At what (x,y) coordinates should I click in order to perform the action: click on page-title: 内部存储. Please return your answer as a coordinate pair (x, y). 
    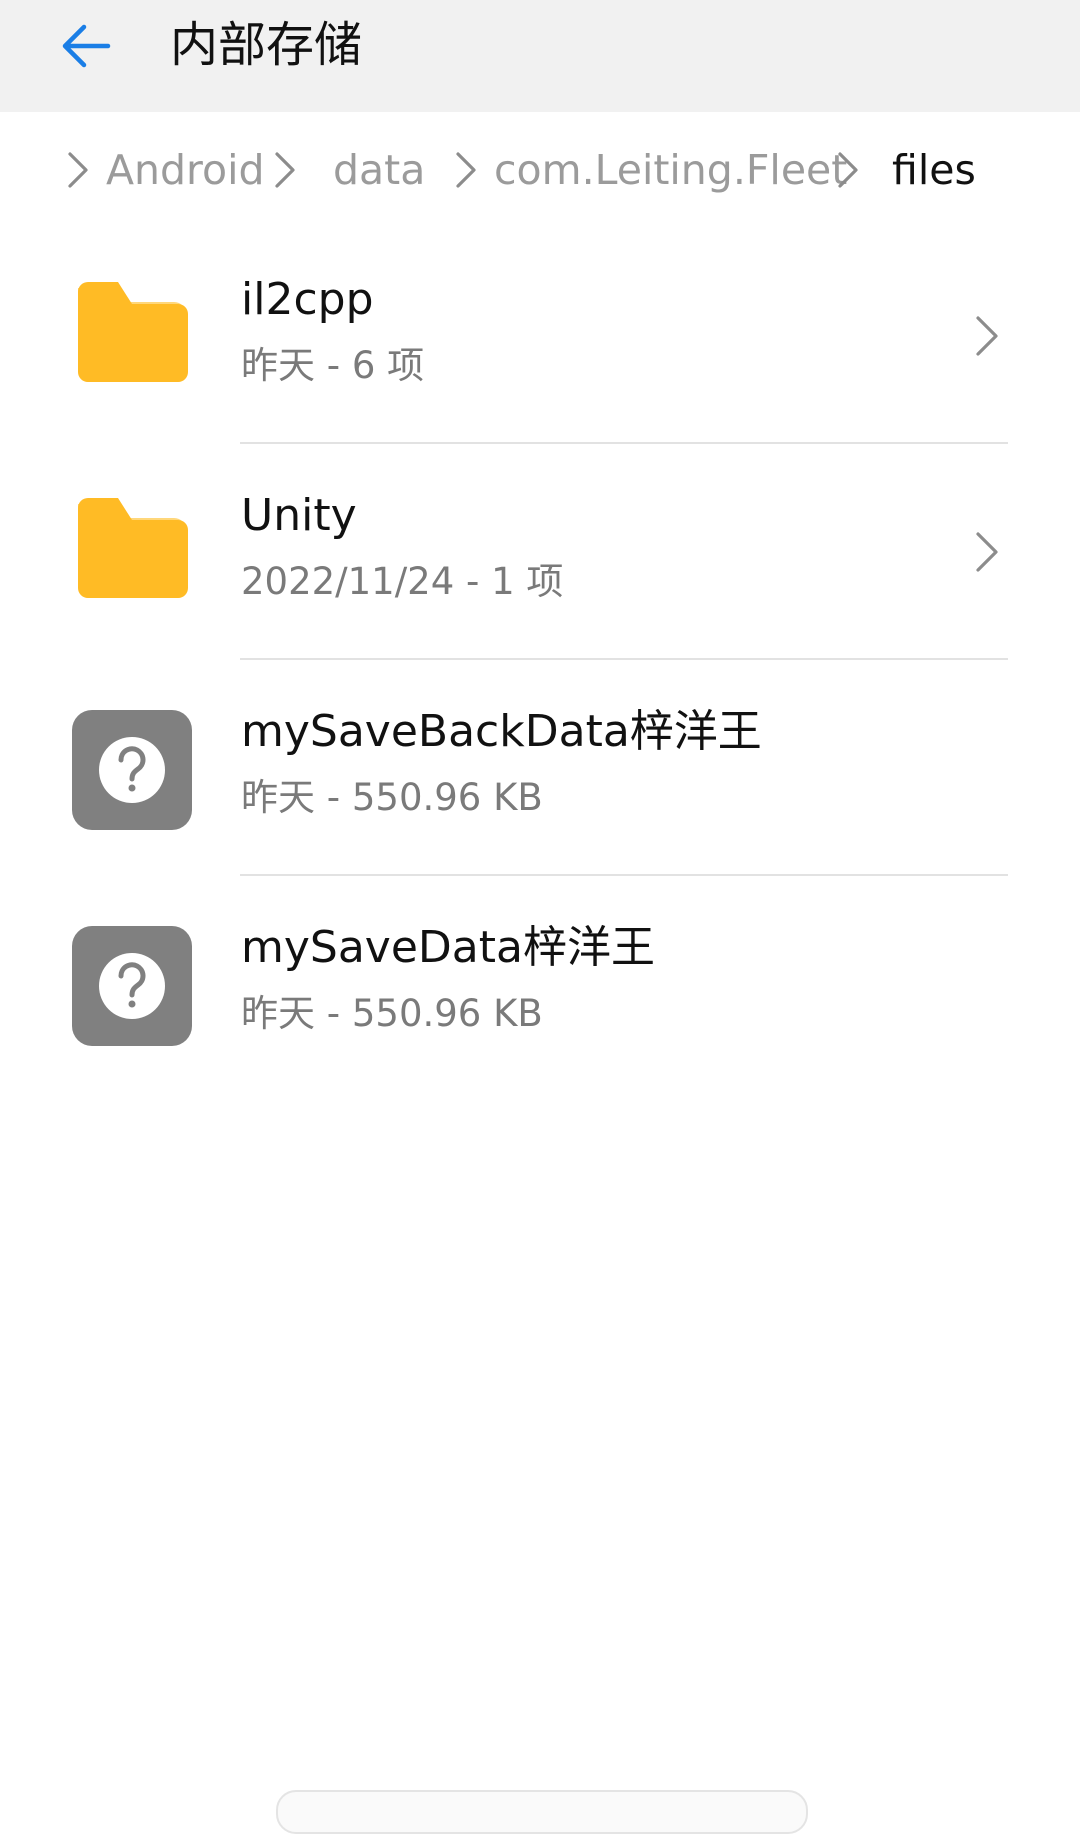
    Looking at the image, I should click on (266, 45).